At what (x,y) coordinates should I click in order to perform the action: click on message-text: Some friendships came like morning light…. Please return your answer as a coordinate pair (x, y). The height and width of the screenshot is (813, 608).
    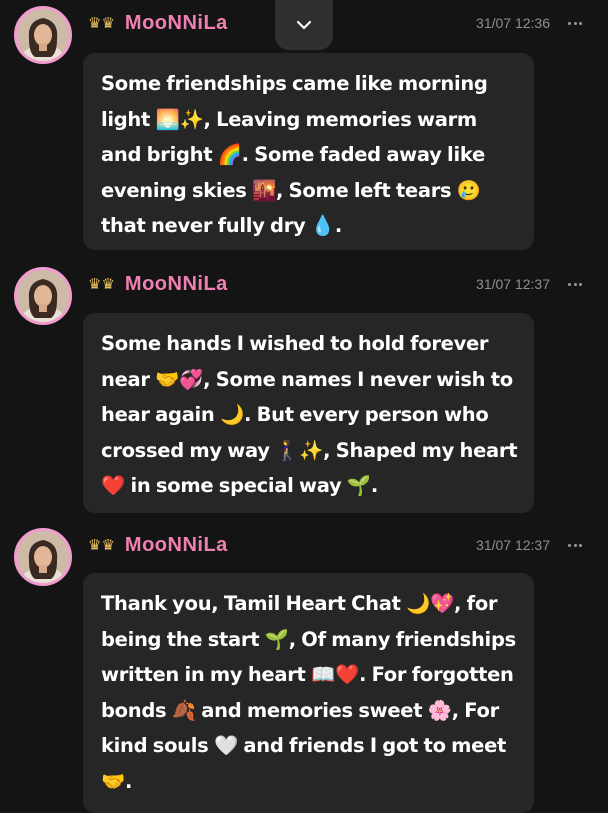
    Looking at the image, I should click on (294, 154).